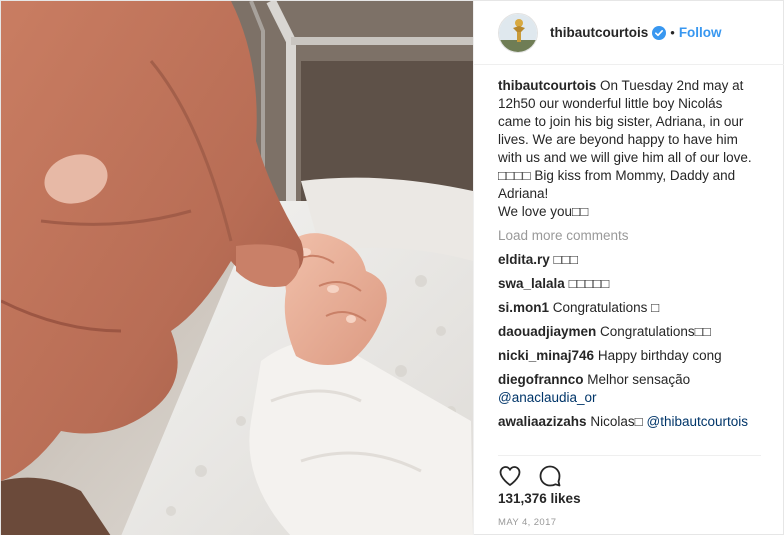  What do you see at coordinates (634, 260) in the screenshot?
I see `comment-item: eldita.ry □□□` at bounding box center [634, 260].